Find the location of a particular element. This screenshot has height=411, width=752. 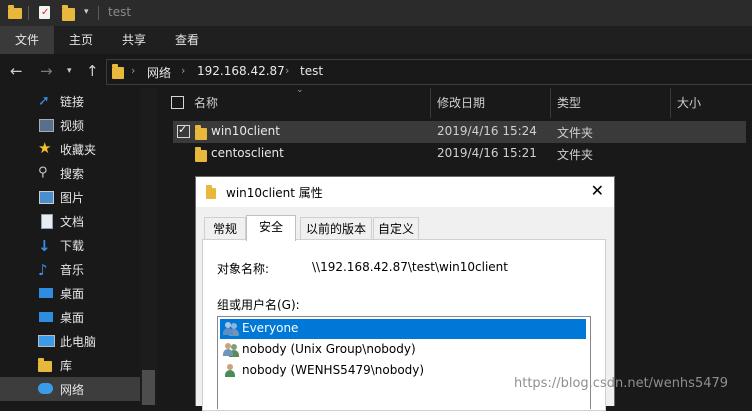

properties-icon: ✓ is located at coordinates (45, 13).